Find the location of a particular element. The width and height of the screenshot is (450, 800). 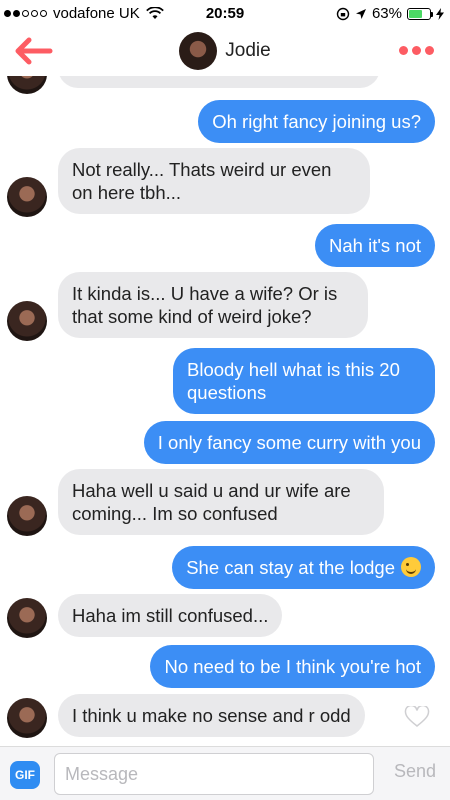

battery-icon is located at coordinates (420, 13).